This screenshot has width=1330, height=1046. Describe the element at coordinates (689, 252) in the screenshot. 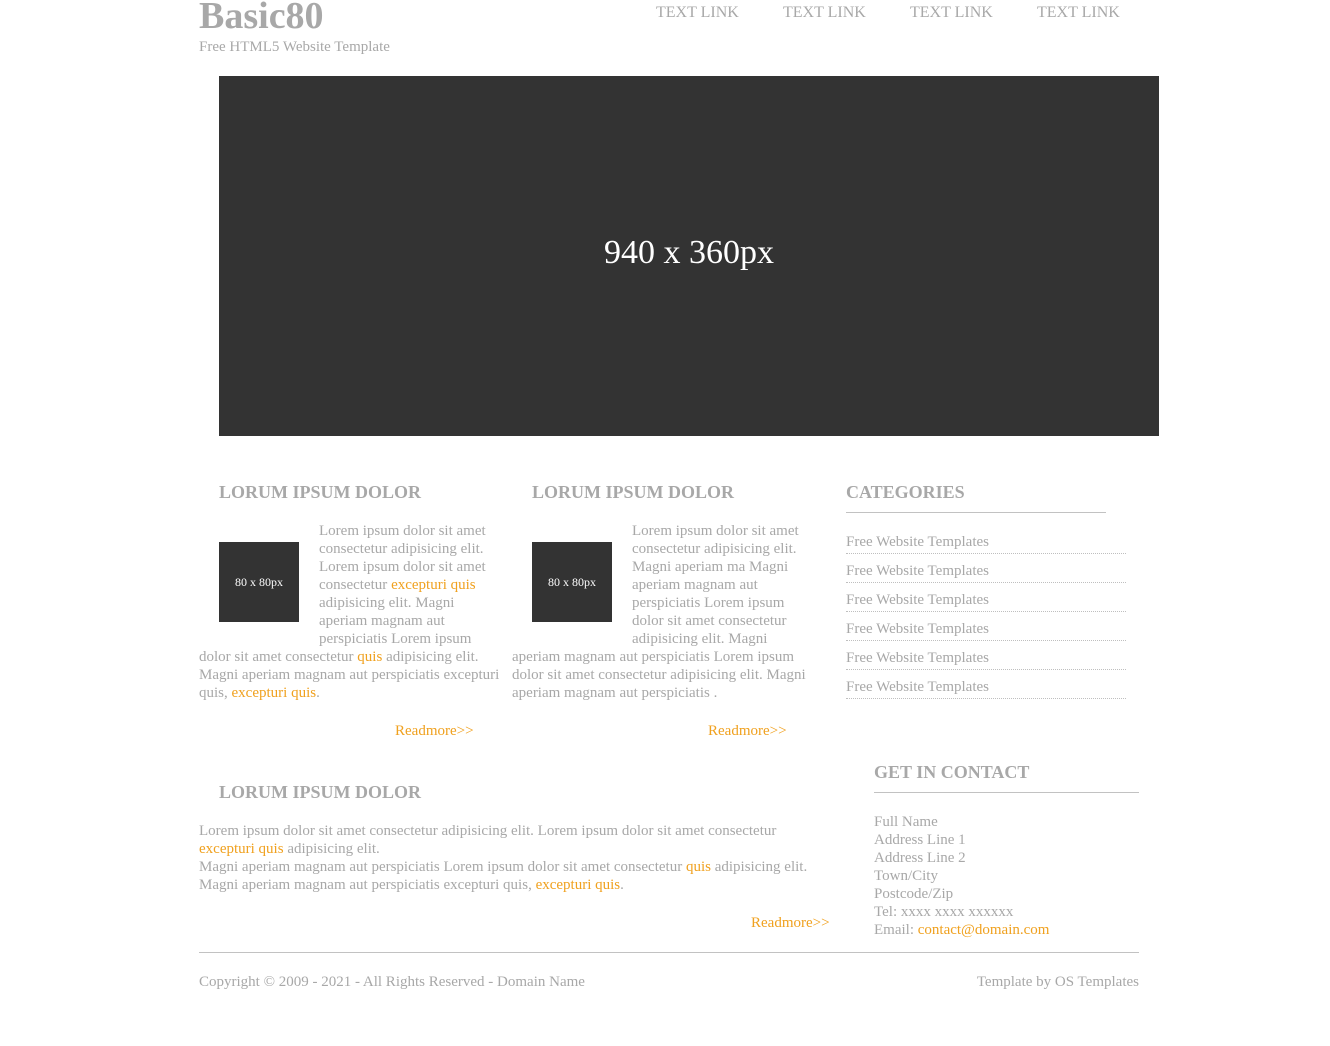

I see `hero-placeholder-label: 940 x 360px` at that location.